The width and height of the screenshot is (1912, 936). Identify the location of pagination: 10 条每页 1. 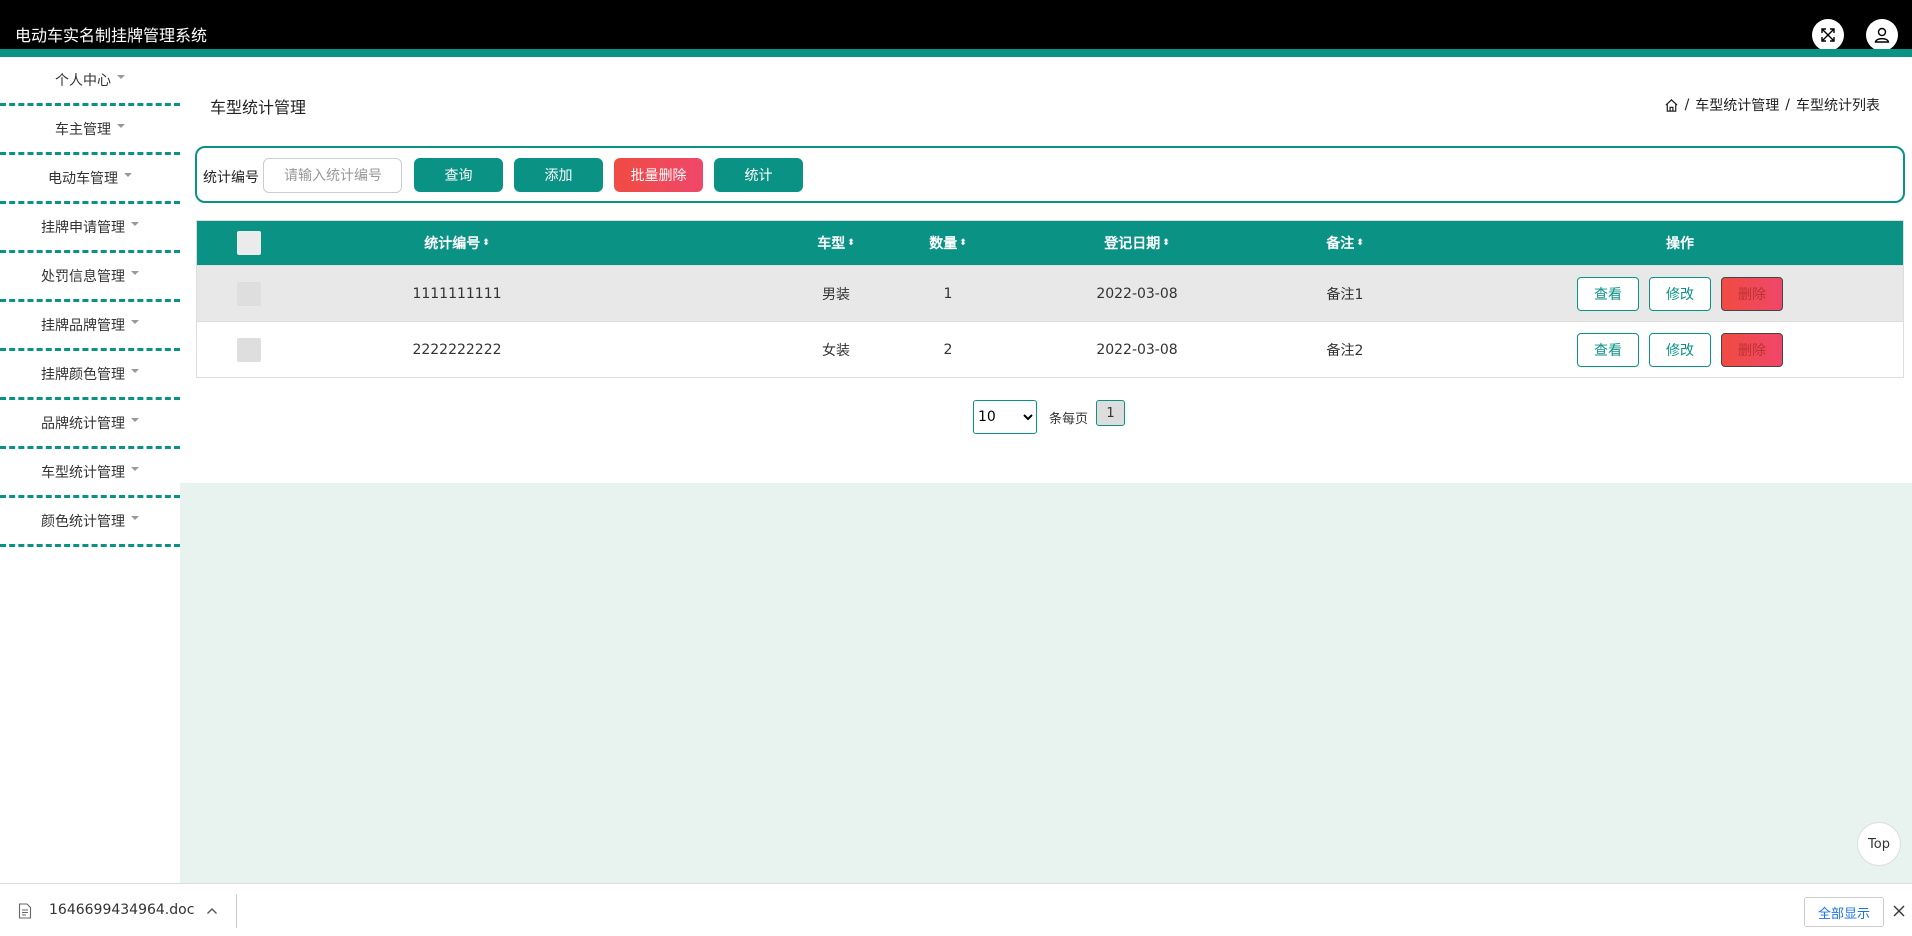
(1049, 417).